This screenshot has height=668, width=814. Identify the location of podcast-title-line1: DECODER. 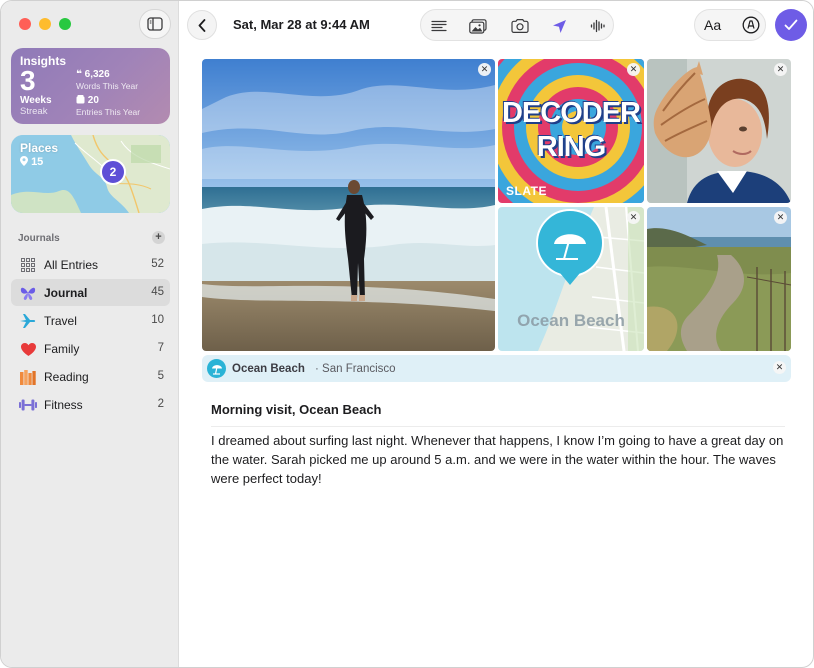
(571, 113).